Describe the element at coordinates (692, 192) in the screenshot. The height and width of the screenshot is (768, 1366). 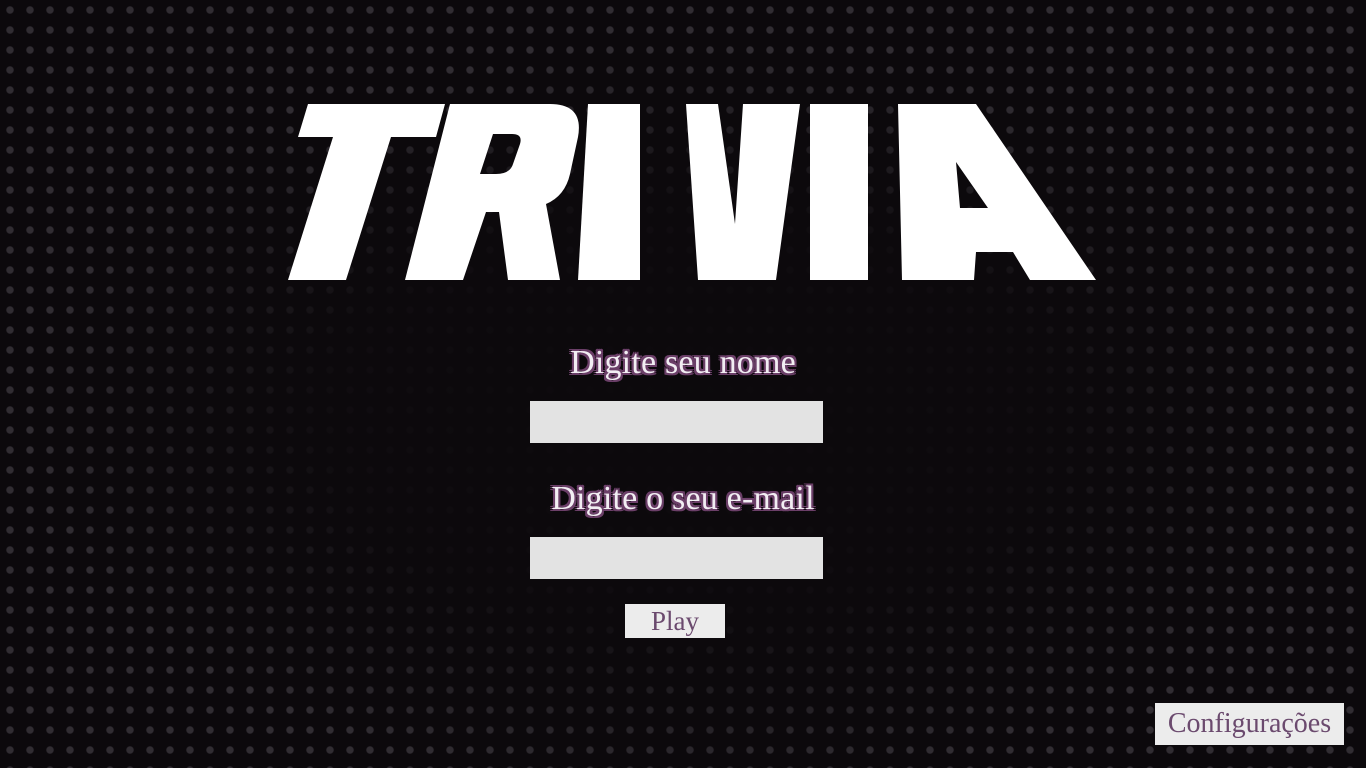
I see `trivia-logo` at that location.